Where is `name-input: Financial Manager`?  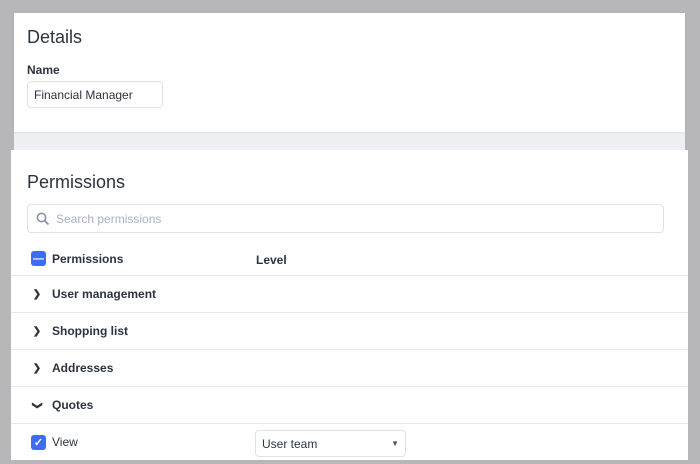
name-input: Financial Manager is located at coordinates (95, 94).